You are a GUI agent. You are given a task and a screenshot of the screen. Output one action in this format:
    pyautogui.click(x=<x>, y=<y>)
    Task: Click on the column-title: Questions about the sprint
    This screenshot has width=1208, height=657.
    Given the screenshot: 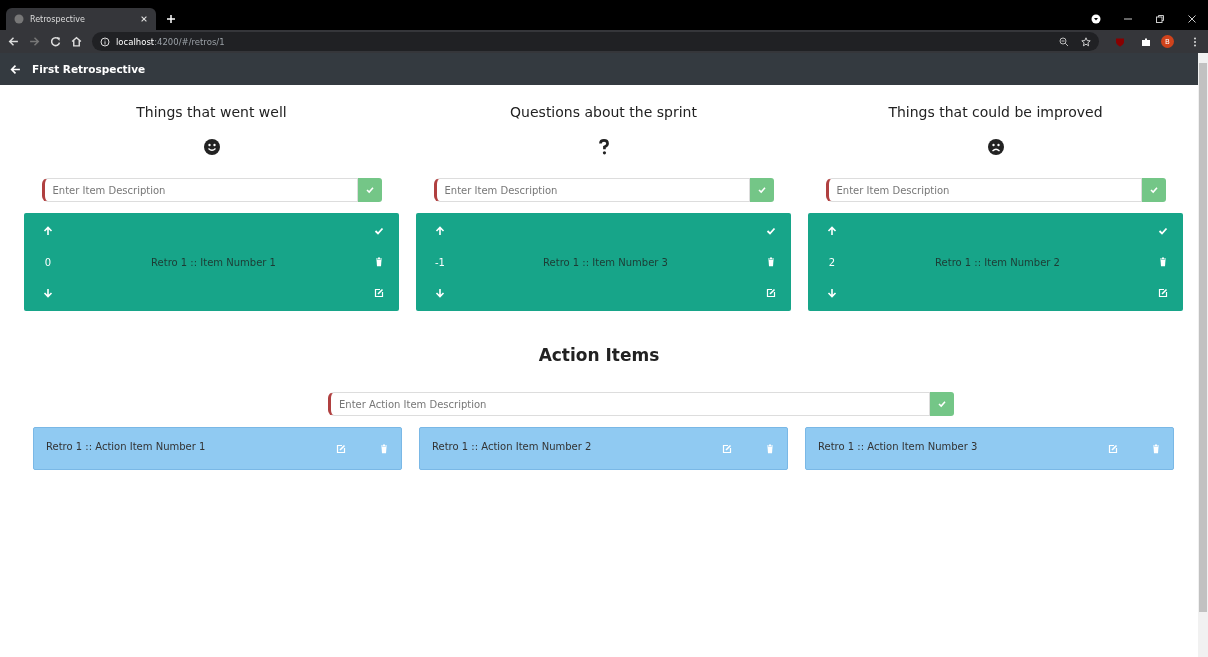 What is the action you would take?
    pyautogui.click(x=603, y=112)
    